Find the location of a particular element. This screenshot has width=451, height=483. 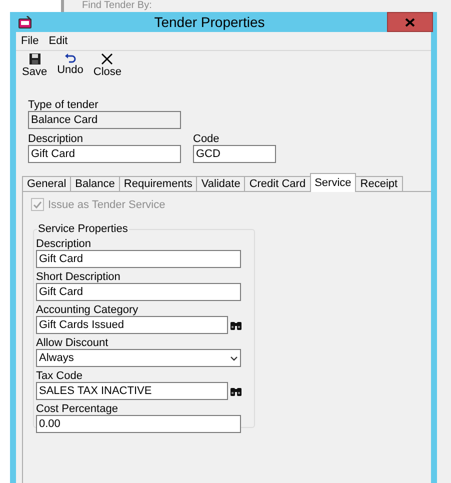

menu-item: Edit is located at coordinates (58, 41).